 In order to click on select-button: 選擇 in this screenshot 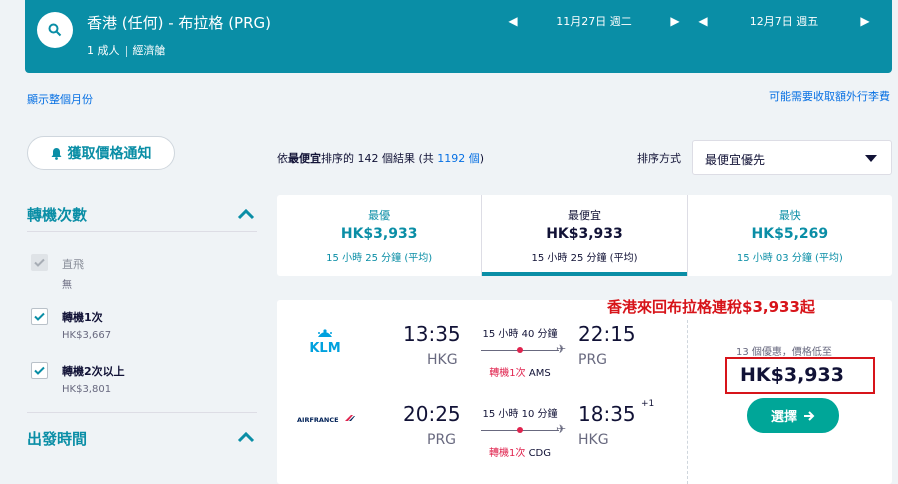, I will do `click(793, 415)`.